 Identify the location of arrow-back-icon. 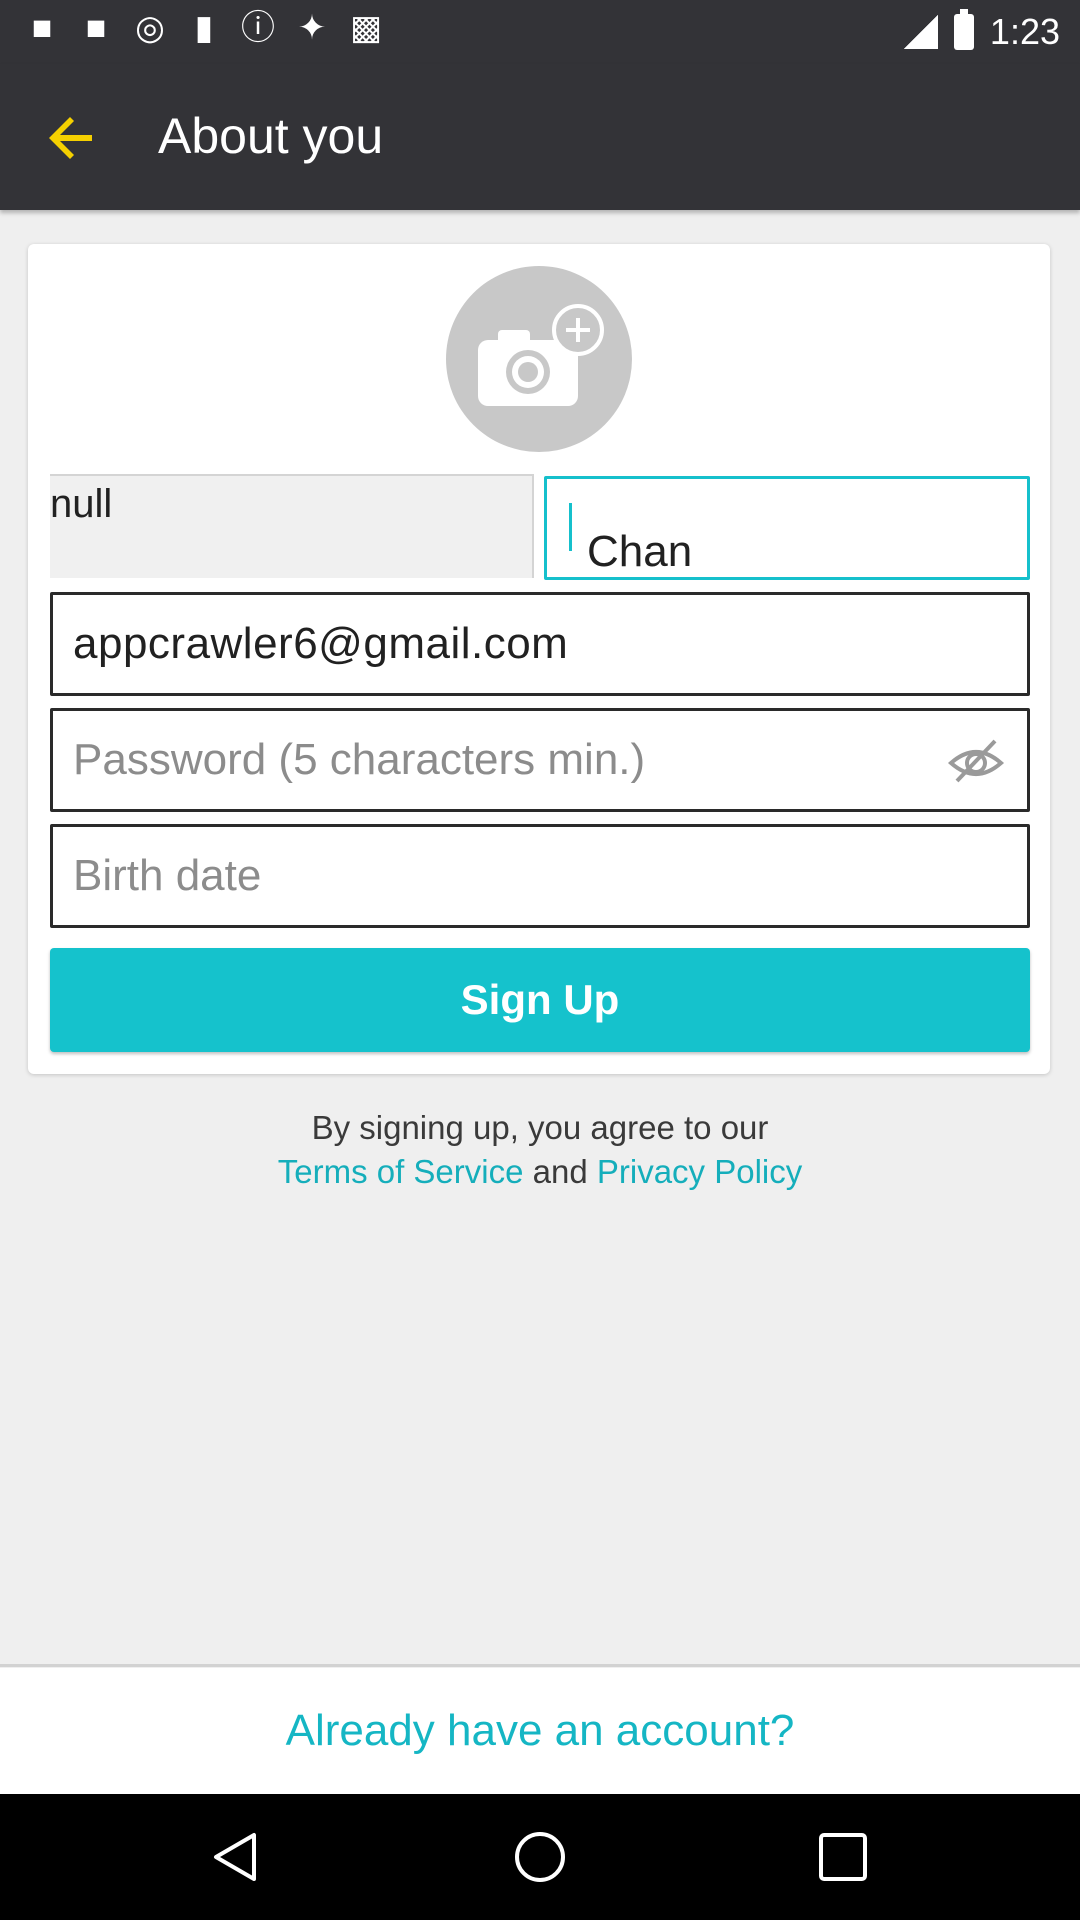
(70, 138).